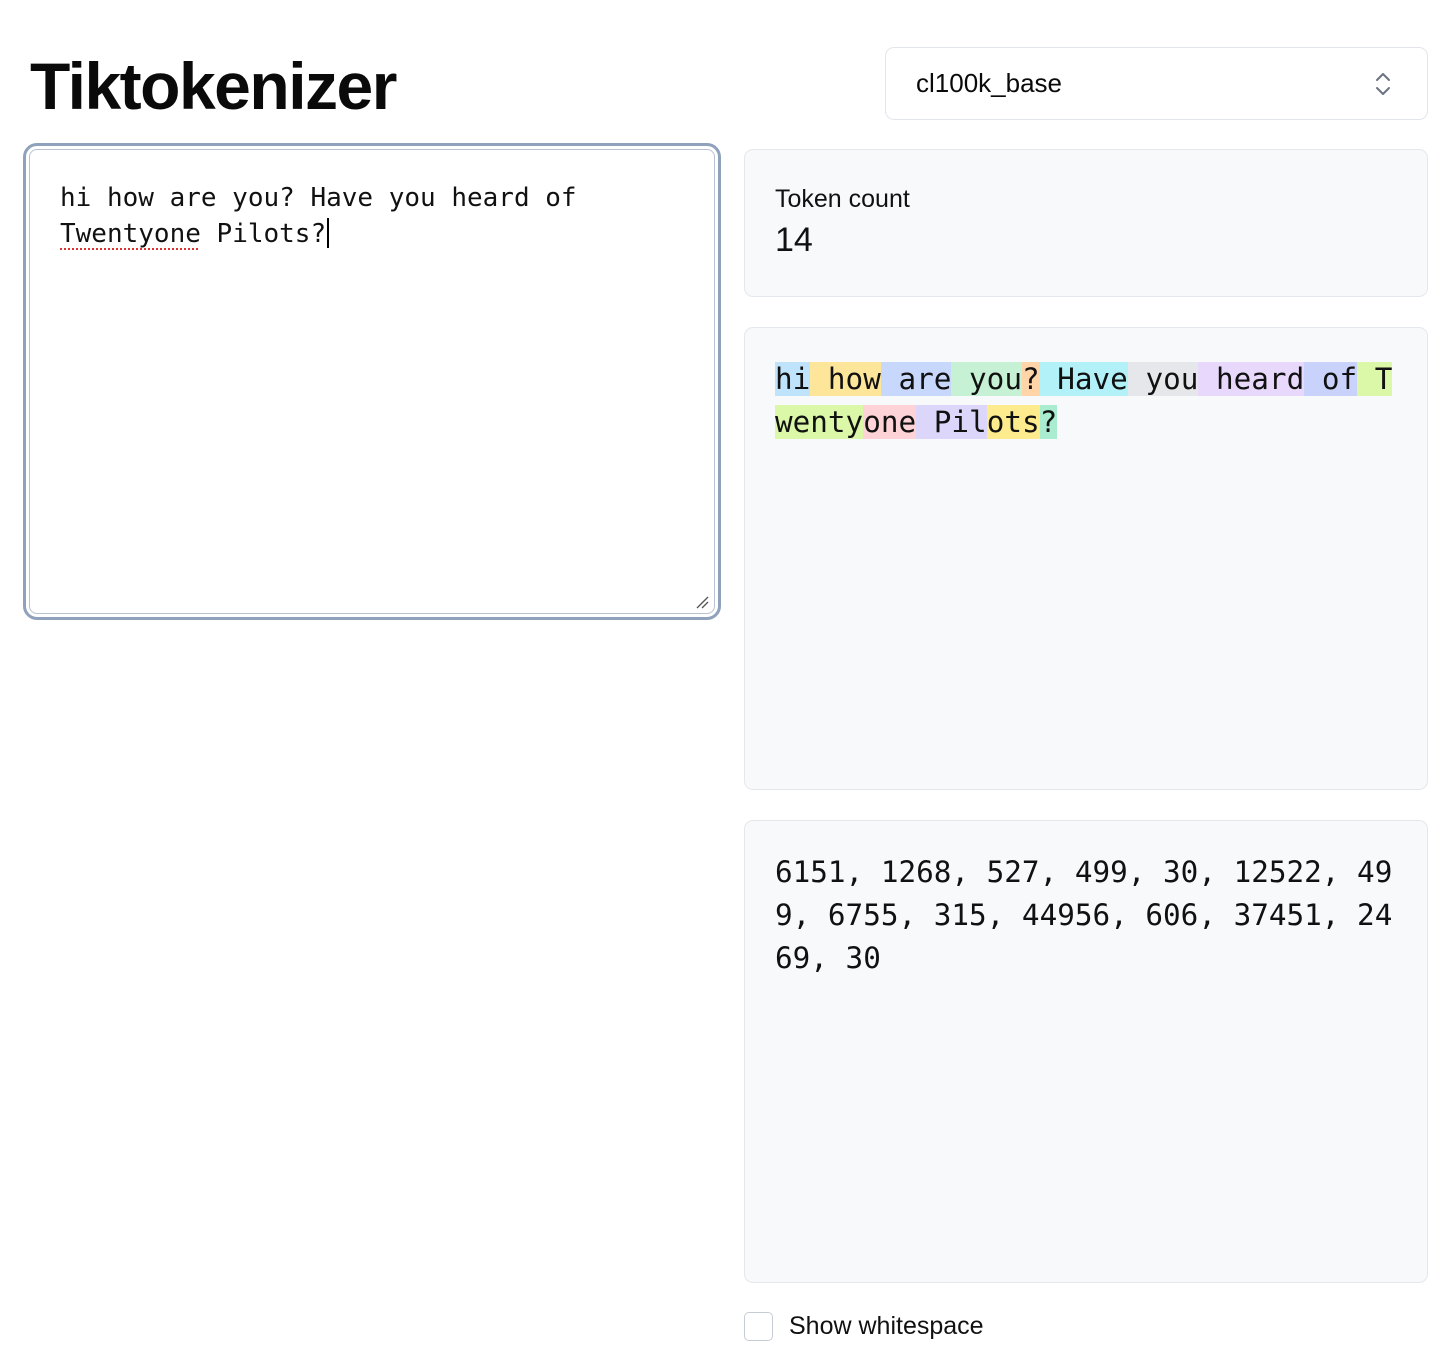 This screenshot has width=1456, height=1353. What do you see at coordinates (842, 199) in the screenshot?
I see `token-count-label: Token count` at bounding box center [842, 199].